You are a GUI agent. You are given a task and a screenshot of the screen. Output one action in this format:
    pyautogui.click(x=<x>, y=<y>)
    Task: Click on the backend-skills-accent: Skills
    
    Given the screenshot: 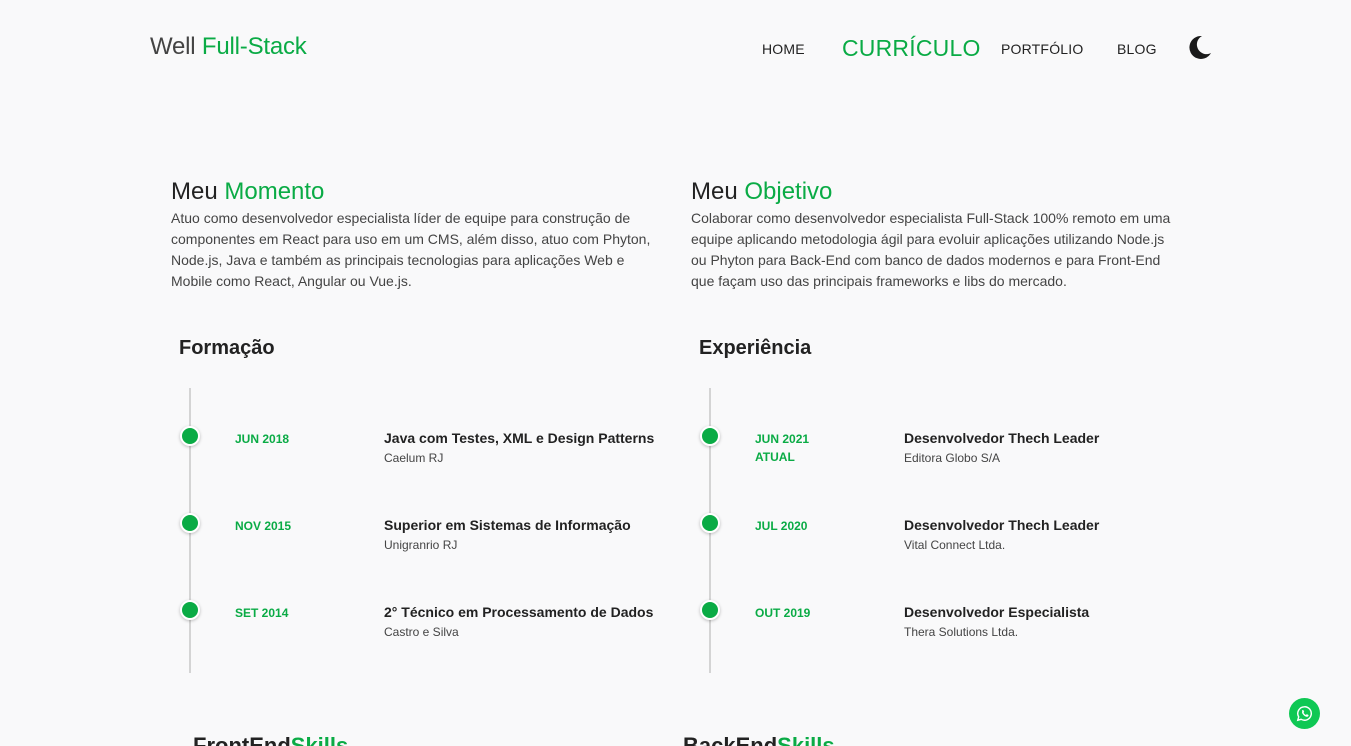 What is the action you would take?
    pyautogui.click(x=806, y=739)
    